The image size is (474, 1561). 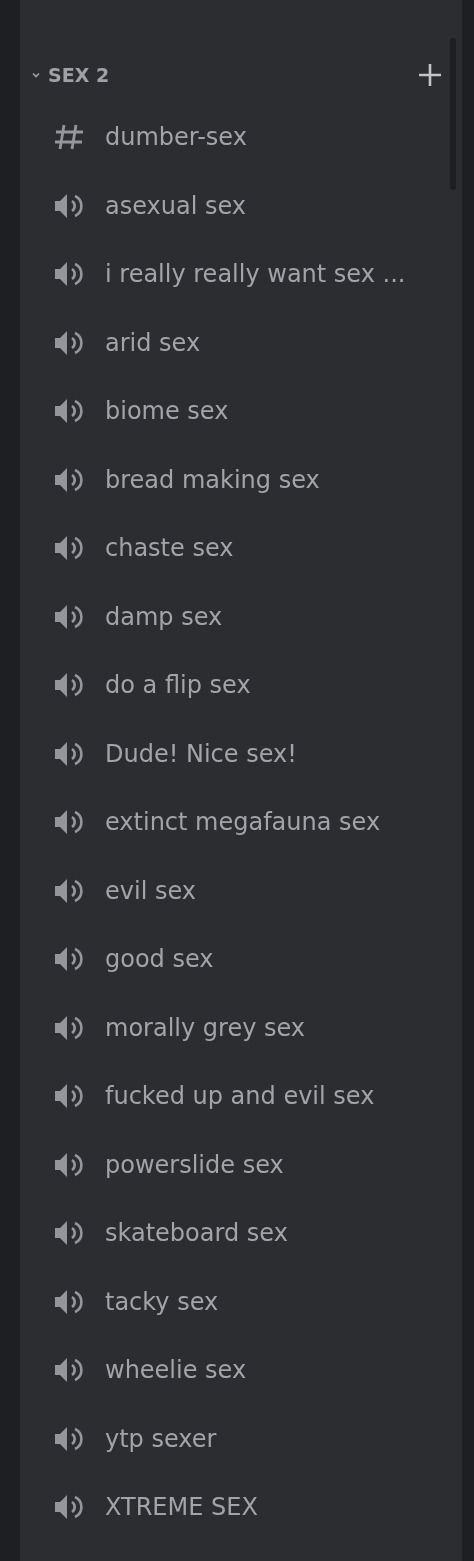 What do you see at coordinates (241, 548) in the screenshot?
I see `channel-item: chaste sex` at bounding box center [241, 548].